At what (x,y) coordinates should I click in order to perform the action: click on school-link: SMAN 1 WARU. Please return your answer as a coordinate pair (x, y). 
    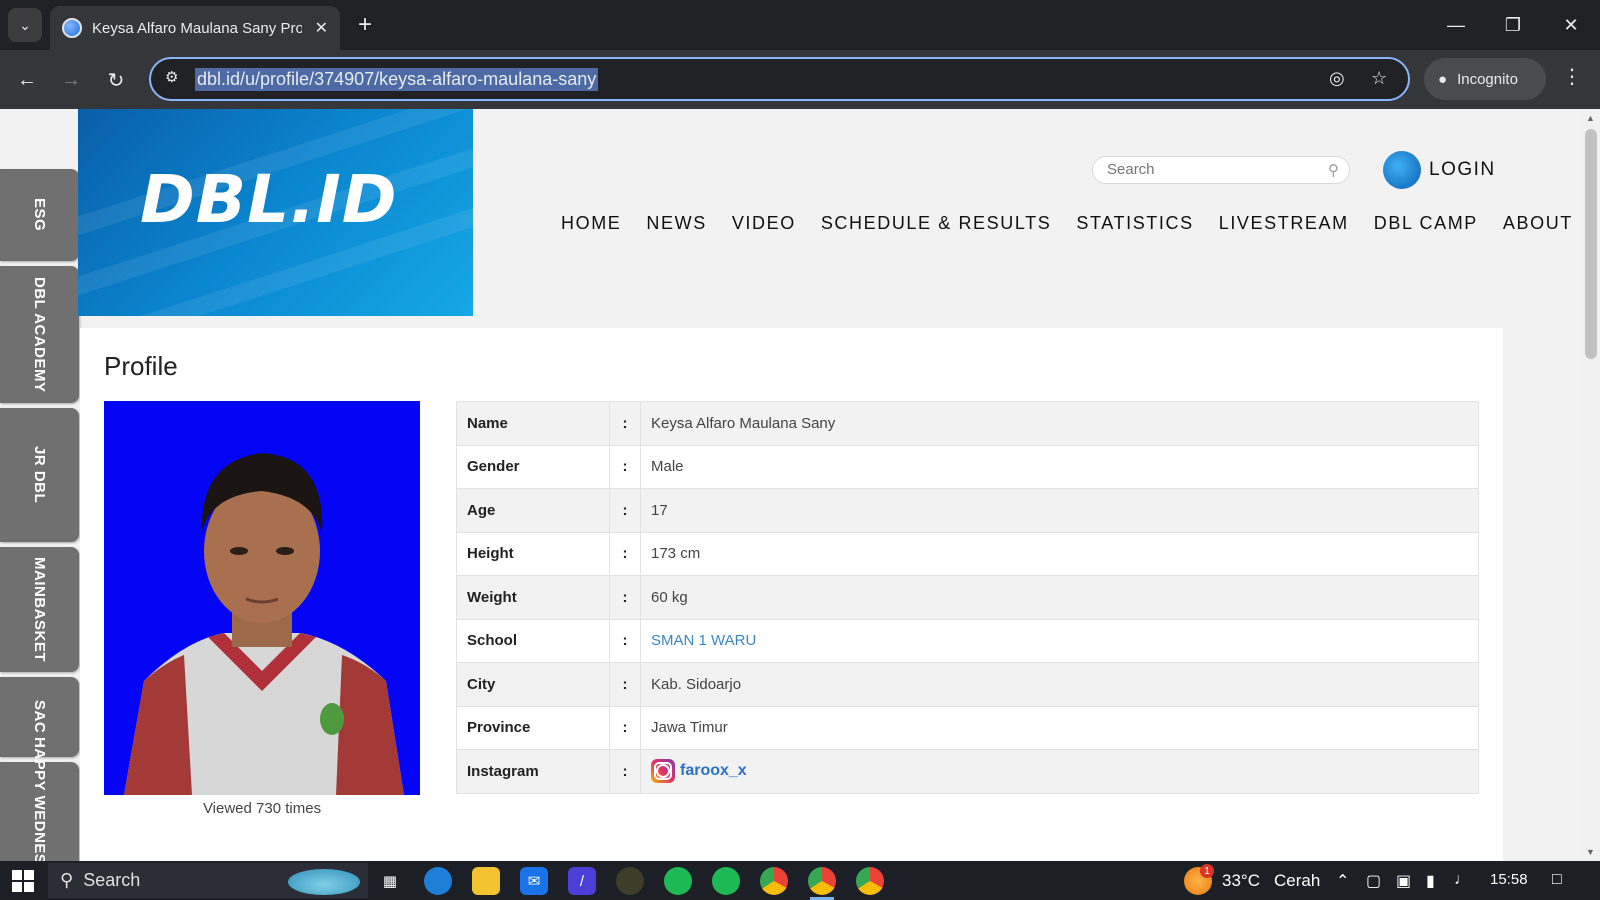
    Looking at the image, I should click on (703, 640).